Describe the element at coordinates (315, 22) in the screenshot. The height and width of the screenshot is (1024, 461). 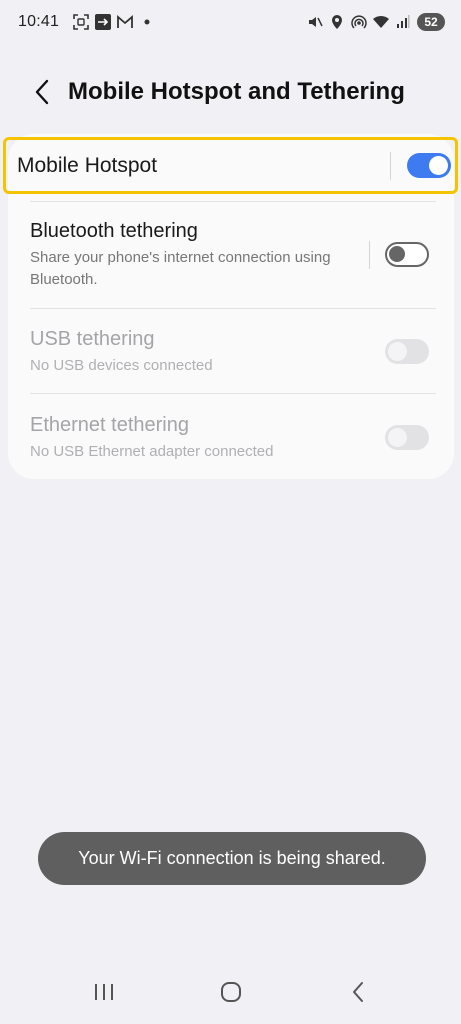
I see `mute-icon` at that location.